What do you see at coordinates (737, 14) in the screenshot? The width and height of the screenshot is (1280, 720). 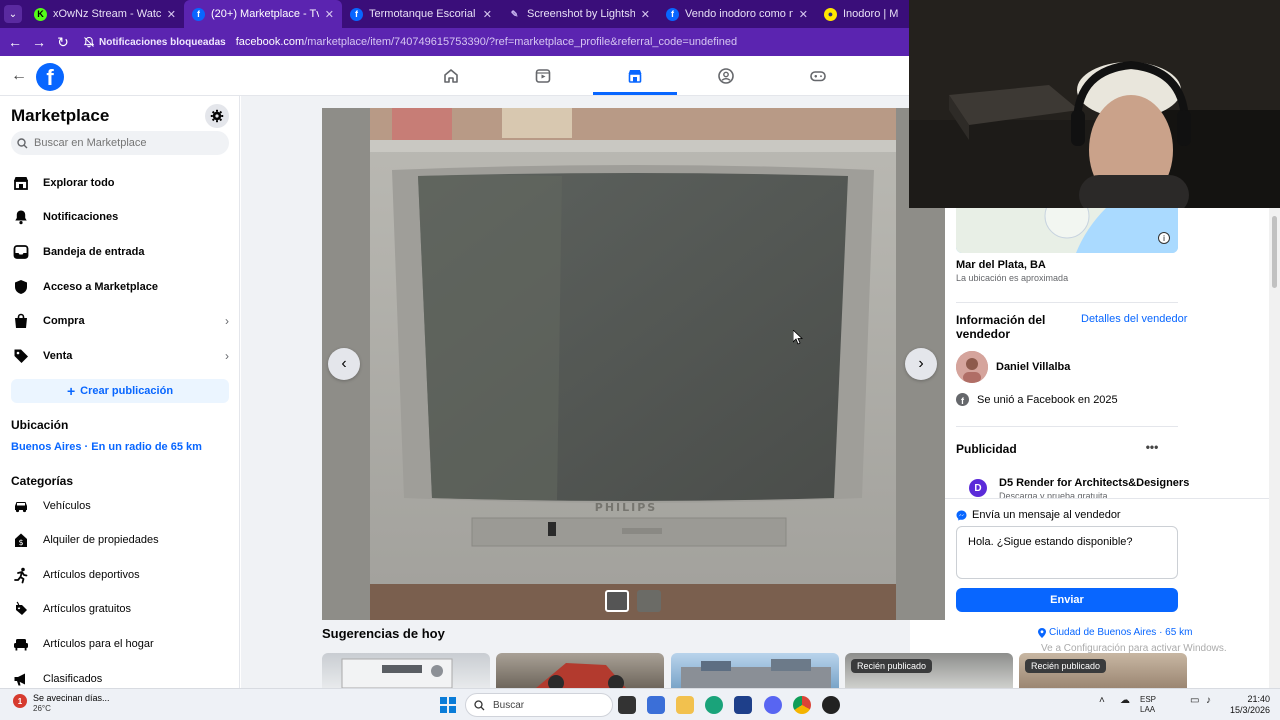 I see `browser-tab: f Vendo inodoro como nuevo Ca ✕` at bounding box center [737, 14].